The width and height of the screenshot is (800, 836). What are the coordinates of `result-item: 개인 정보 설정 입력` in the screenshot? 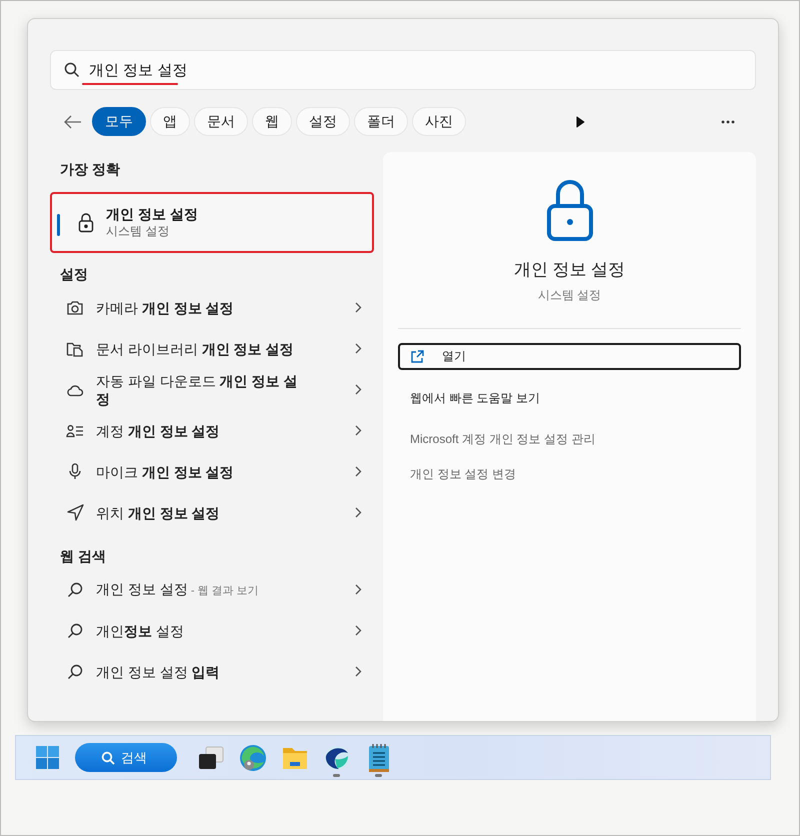 It's located at (212, 671).